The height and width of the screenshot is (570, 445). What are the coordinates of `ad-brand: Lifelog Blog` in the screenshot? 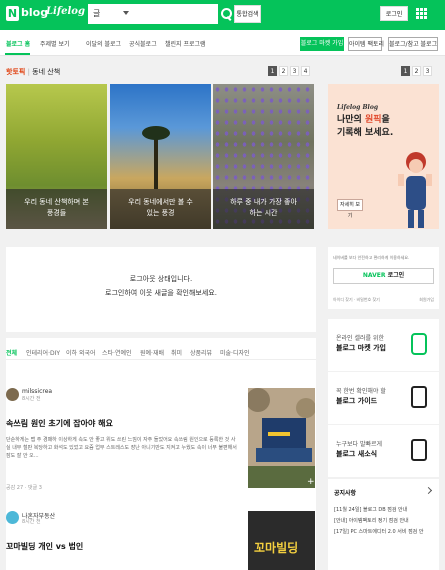 It's located at (358, 107).